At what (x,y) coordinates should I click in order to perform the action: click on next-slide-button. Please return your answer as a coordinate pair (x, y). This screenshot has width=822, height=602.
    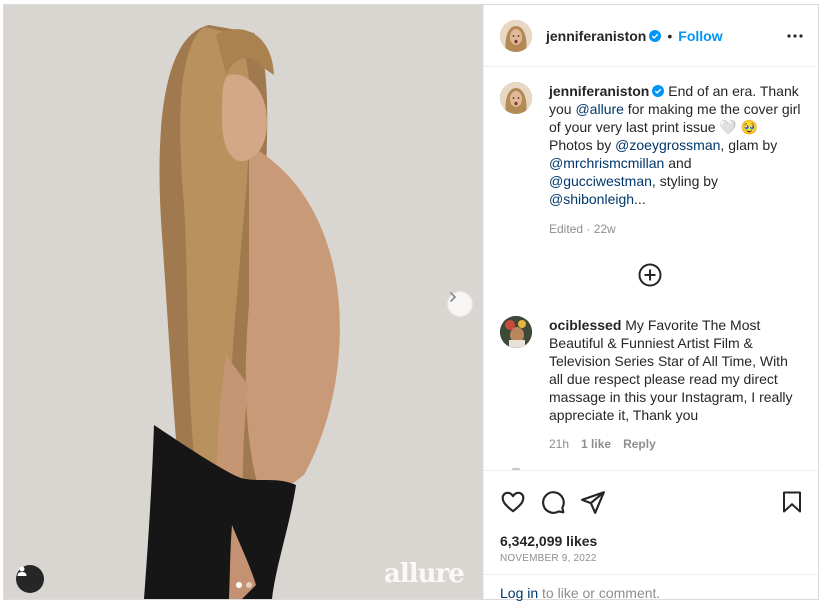
    Looking at the image, I should click on (460, 304).